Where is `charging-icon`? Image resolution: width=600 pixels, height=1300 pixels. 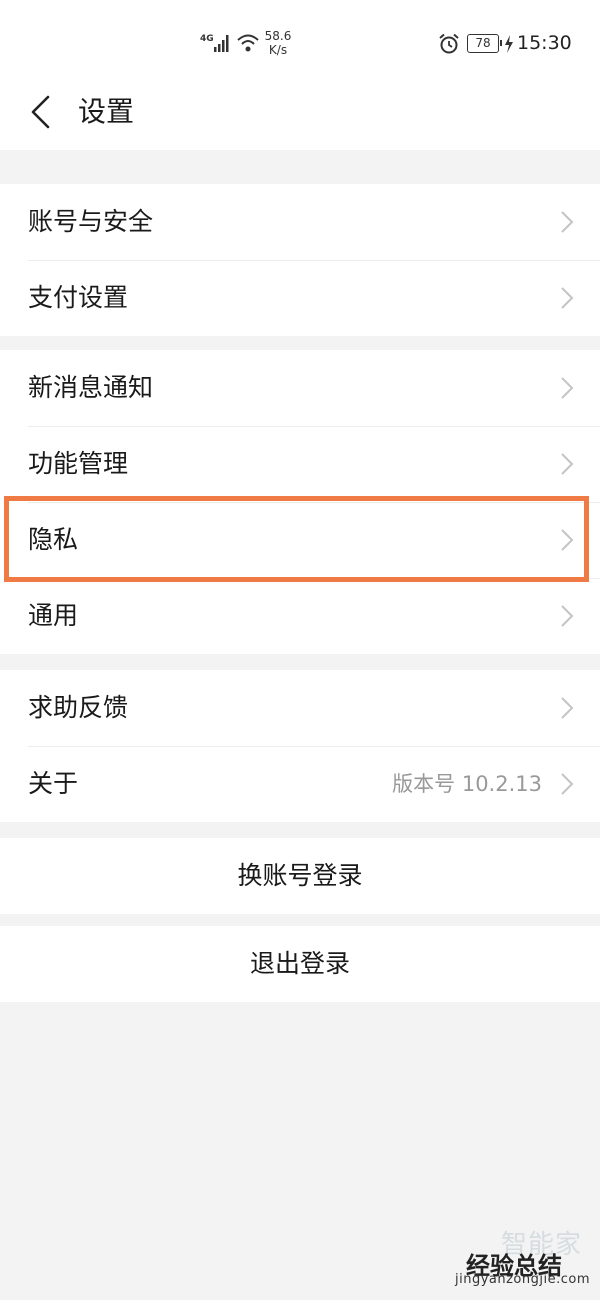 charging-icon is located at coordinates (509, 44).